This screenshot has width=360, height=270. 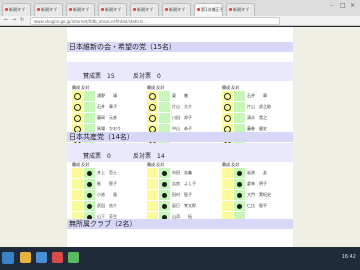 What do you see at coordinates (103, 184) in the screenshot?
I see `member-row: 紙 智子` at bounding box center [103, 184].